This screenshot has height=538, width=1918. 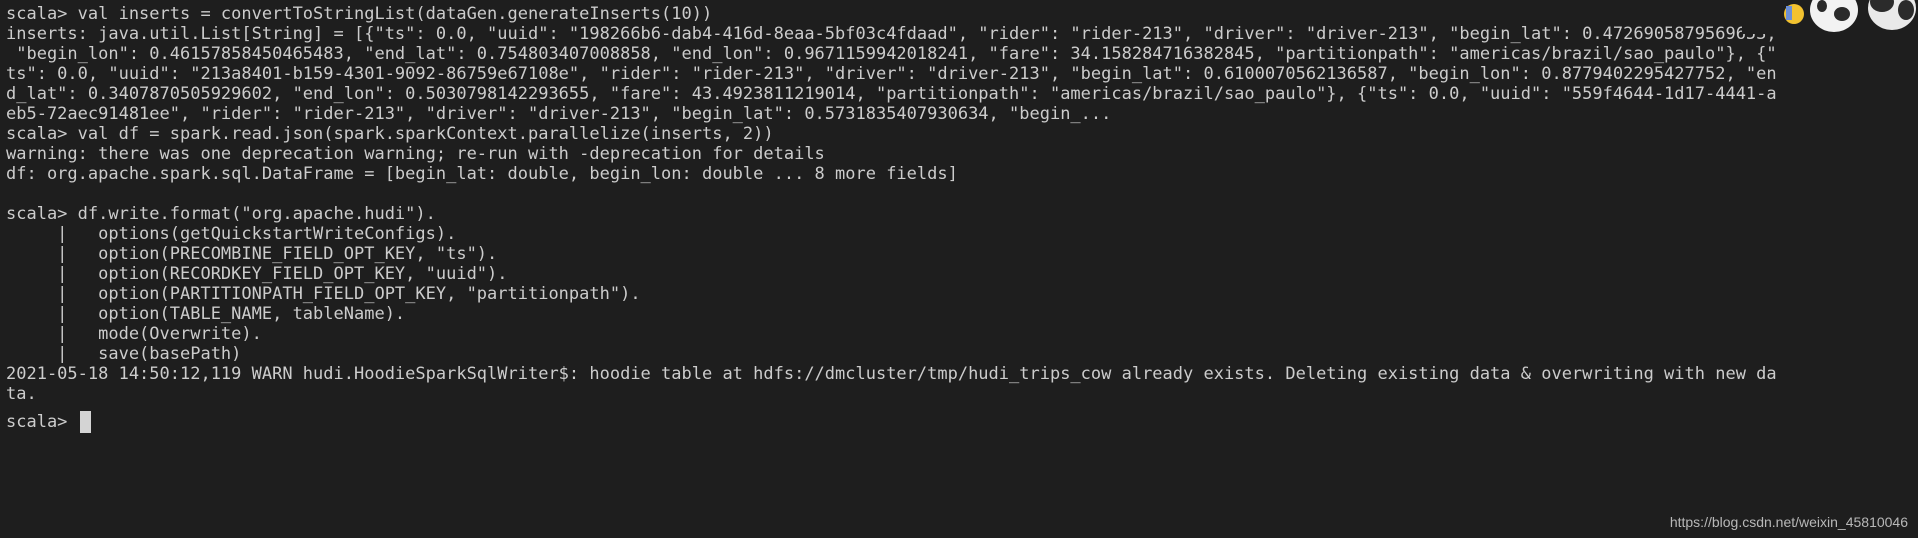 I want to click on command-prompt-line: scala>, so click(x=48, y=422).